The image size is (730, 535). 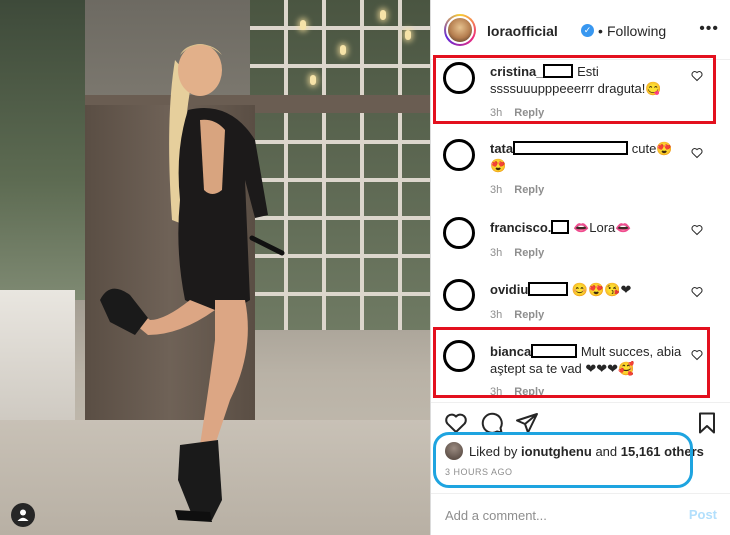 What do you see at coordinates (580, 302) in the screenshot?
I see `comment-item: ovidiu 😊😍😘❤ 3h Reply` at bounding box center [580, 302].